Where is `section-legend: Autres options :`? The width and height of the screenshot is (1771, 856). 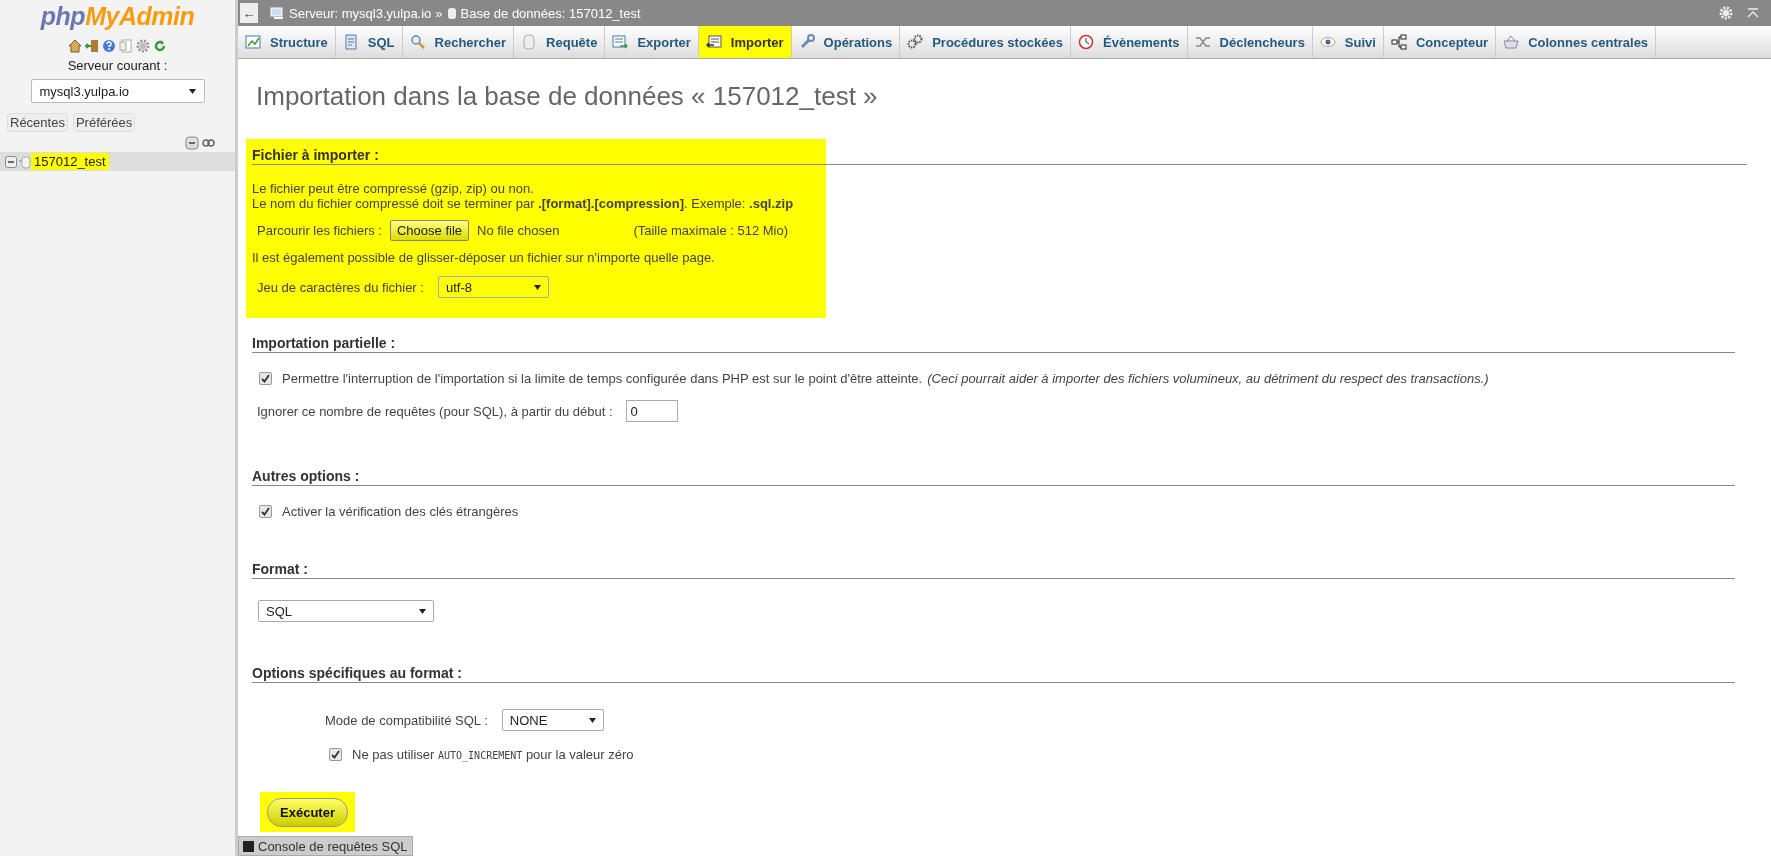 section-legend: Autres options : is located at coordinates (993, 477).